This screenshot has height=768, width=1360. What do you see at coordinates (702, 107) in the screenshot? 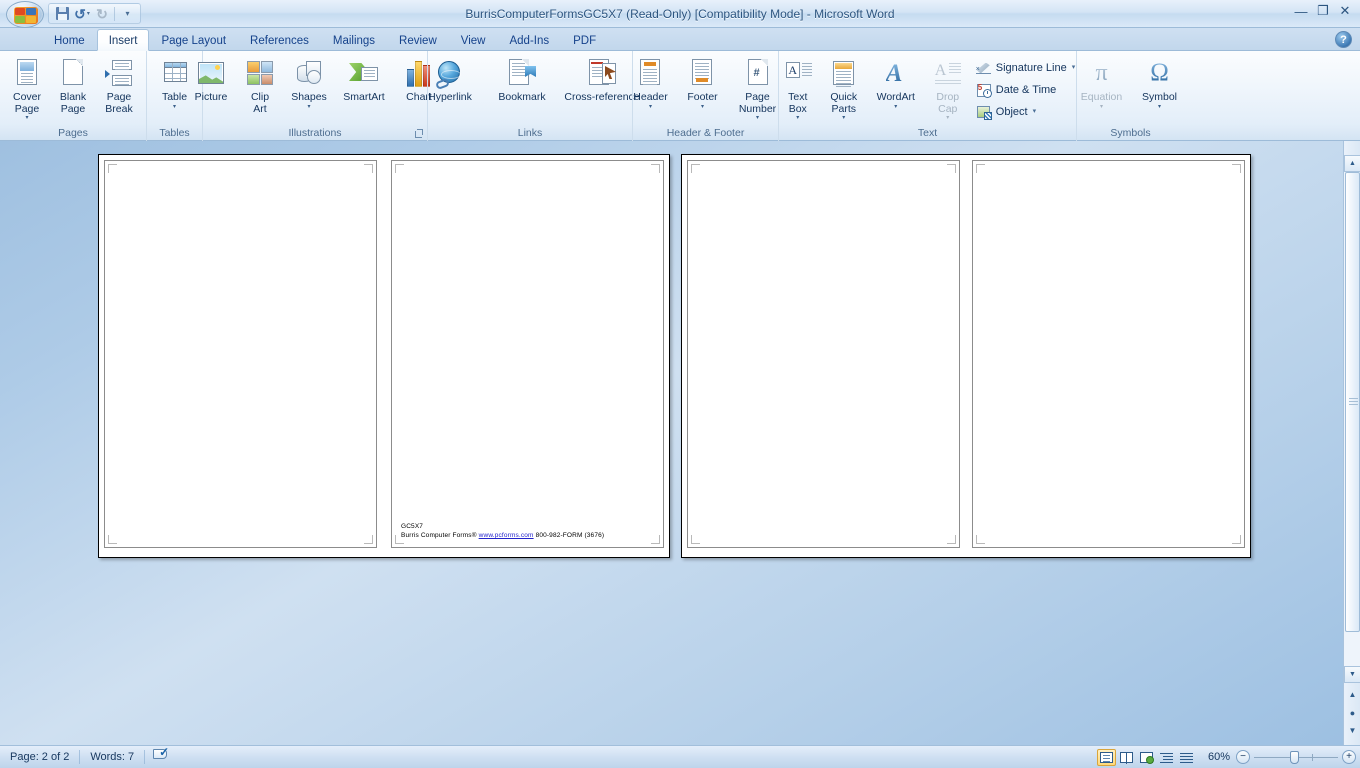
I see `footer-dropdown-icon: ▾` at bounding box center [702, 107].